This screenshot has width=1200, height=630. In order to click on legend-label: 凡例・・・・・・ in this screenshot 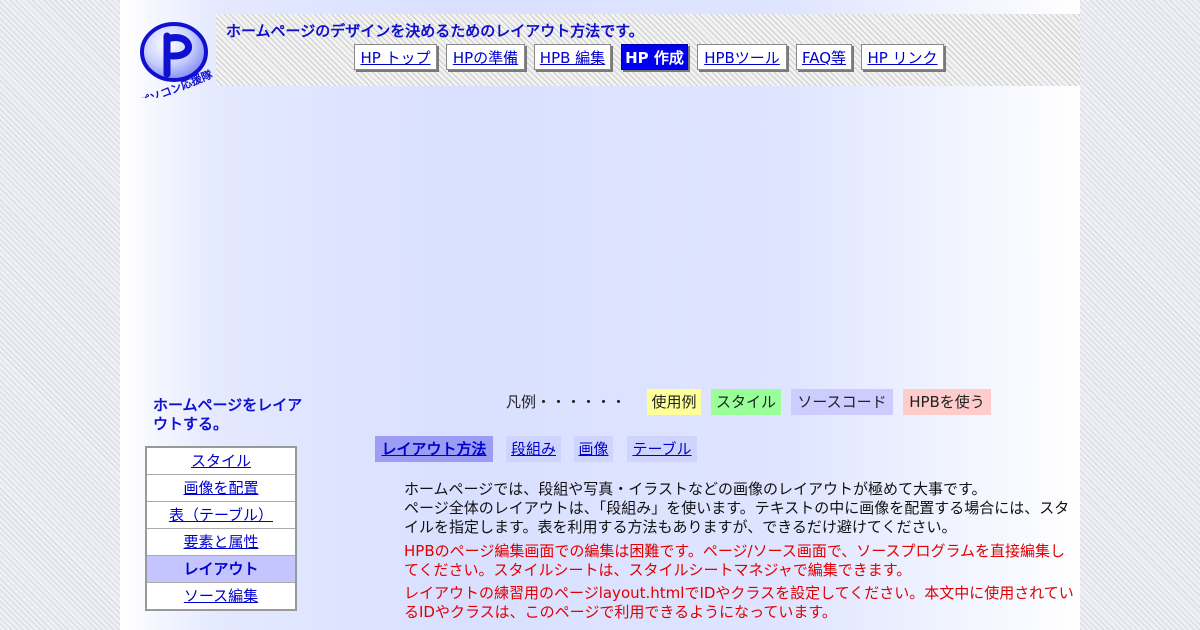, I will do `click(566, 402)`.